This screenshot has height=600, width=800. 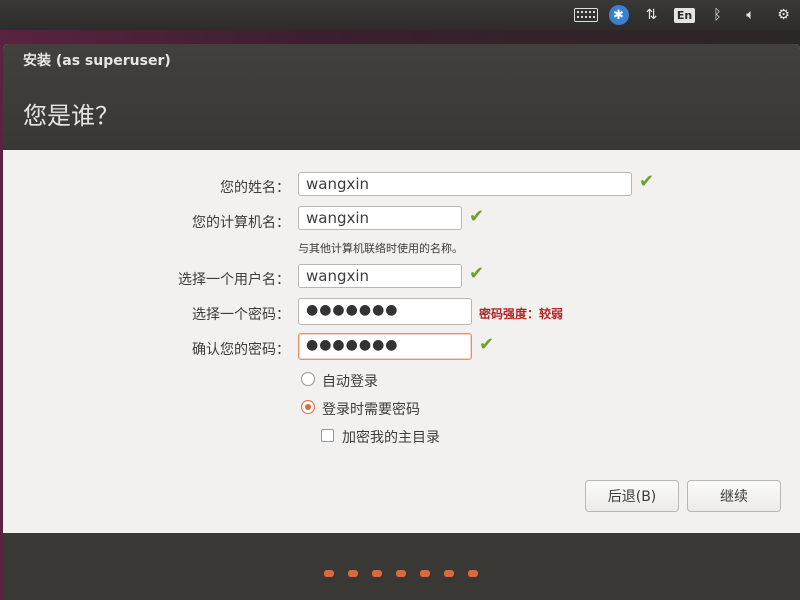 I want to click on name-field: wangxin, so click(x=465, y=184).